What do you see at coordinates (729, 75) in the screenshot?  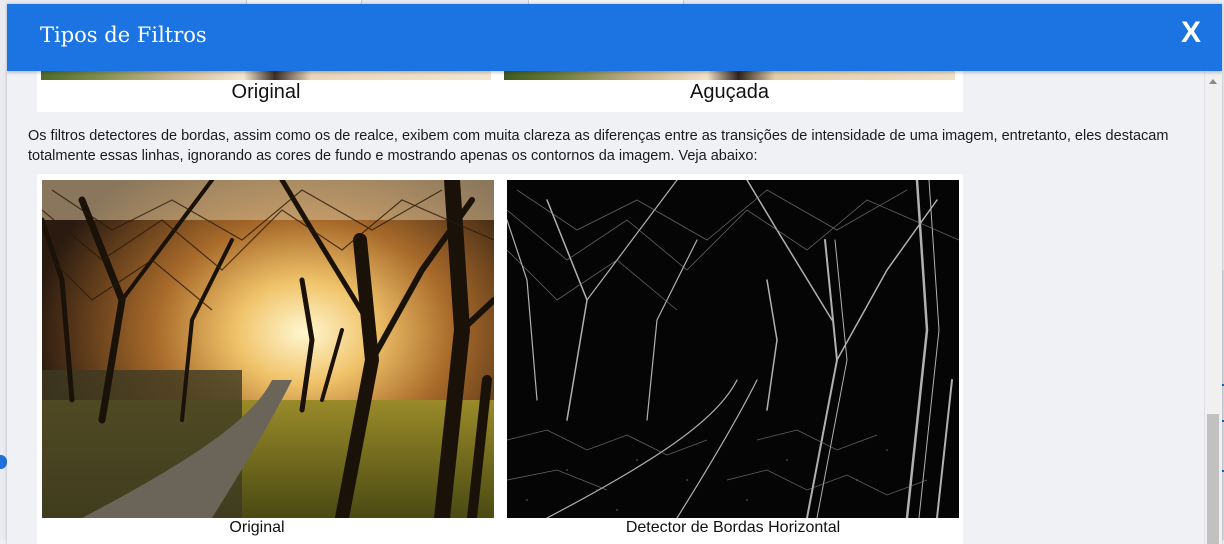 I see `sharpened-image` at bounding box center [729, 75].